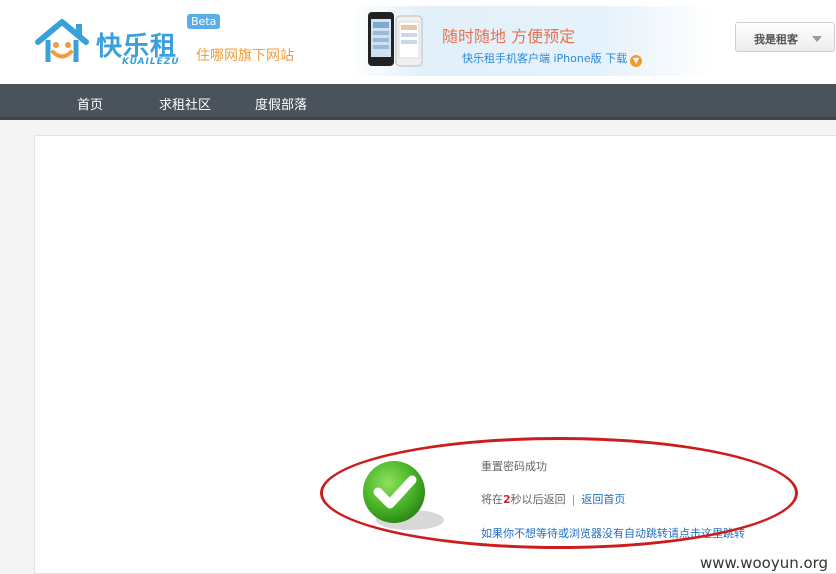 Image resolution: width=836 pixels, height=574 pixels. I want to click on watermark: www.wooyun.org, so click(764, 563).